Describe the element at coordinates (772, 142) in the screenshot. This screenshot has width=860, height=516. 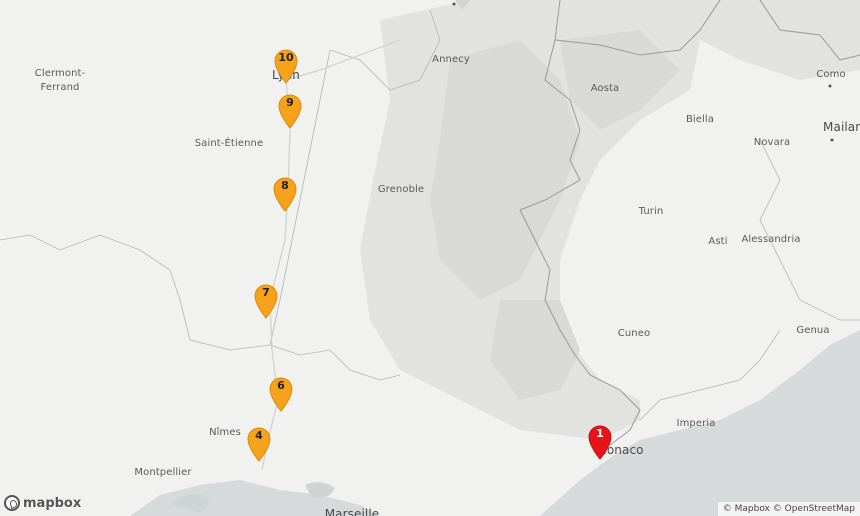
I see `place-novara: Novara` at that location.